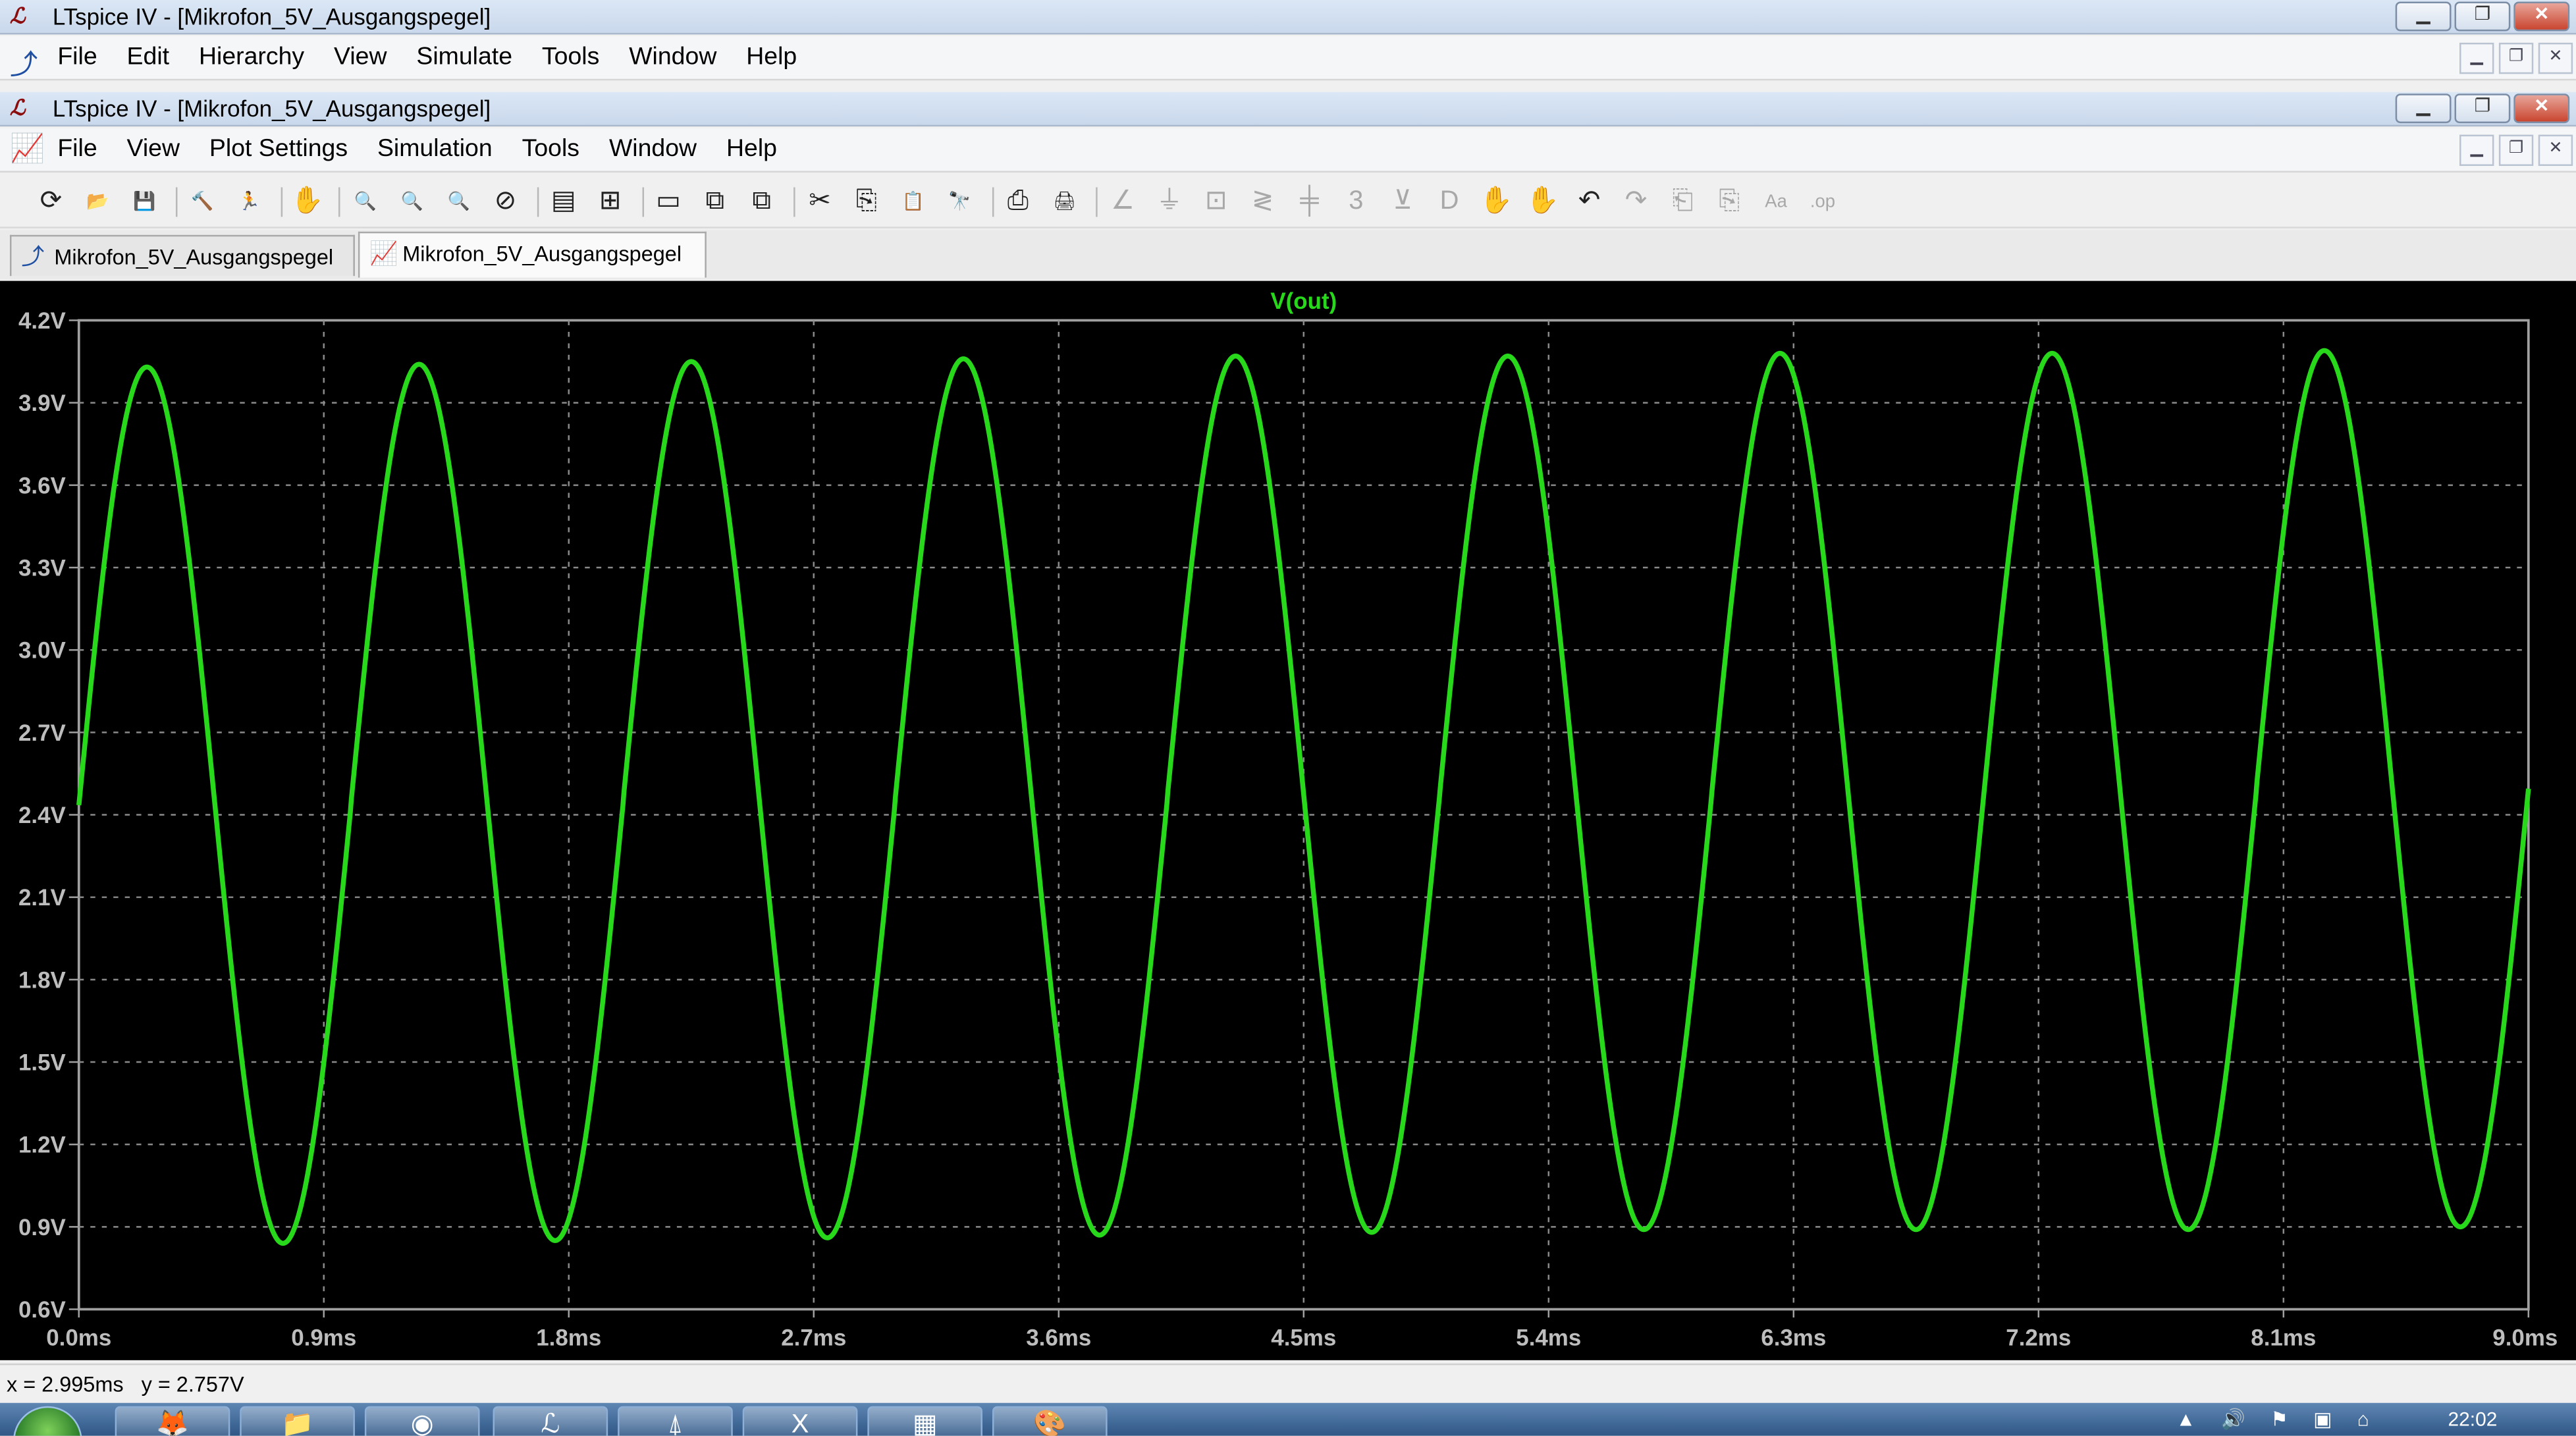 The height and width of the screenshot is (1436, 2576). Describe the element at coordinates (78, 1337) in the screenshot. I see `x-tick-label: 0.0ms` at that location.